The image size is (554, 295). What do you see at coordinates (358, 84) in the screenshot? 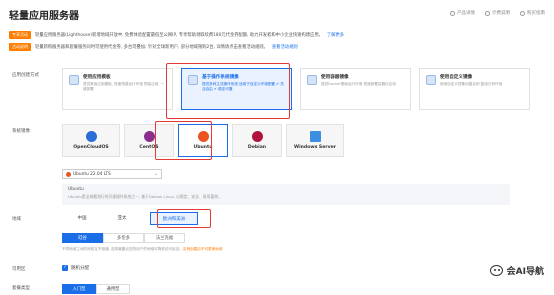
I see `create-way-desc: 提供Docker基础运行环境 快速部署容器化应用` at bounding box center [358, 84].